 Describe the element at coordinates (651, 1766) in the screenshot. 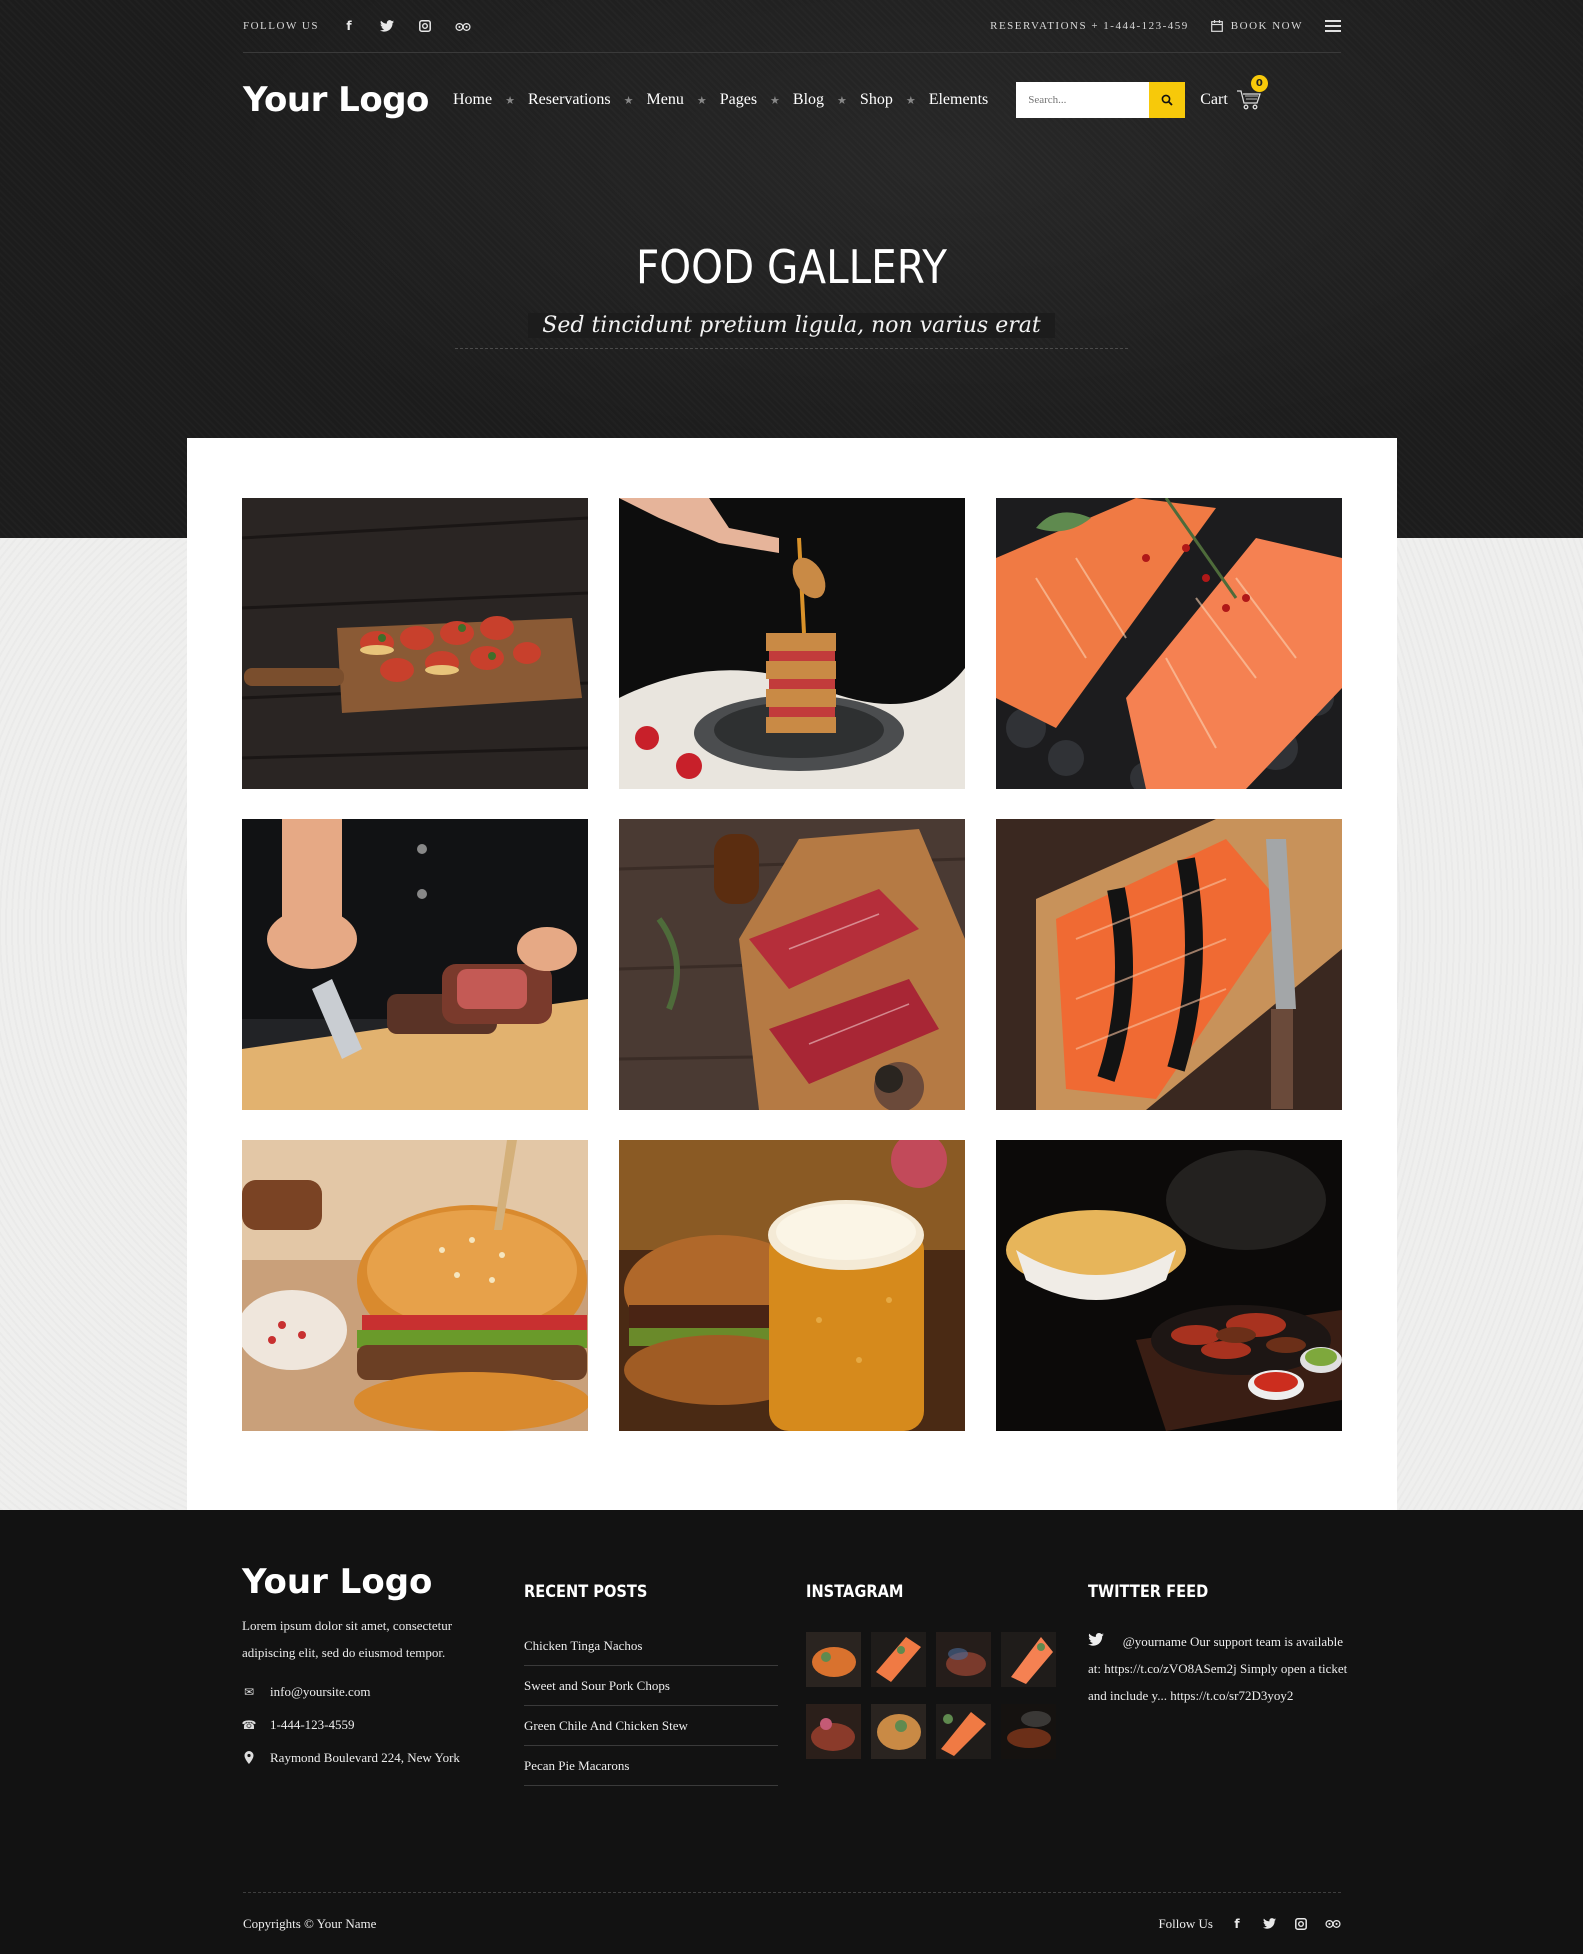

I see `recent-post-link: Pecan Pie Macarons` at that location.